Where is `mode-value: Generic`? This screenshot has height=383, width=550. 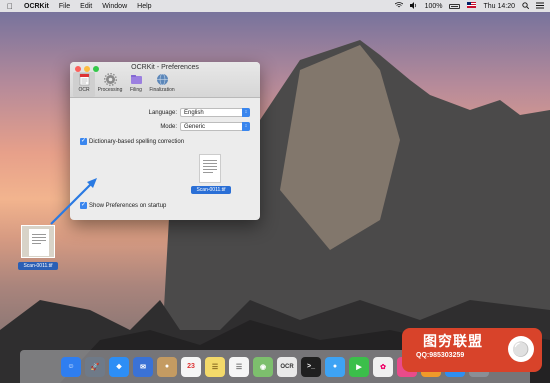
mode-value: Generic is located at coordinates (195, 126).